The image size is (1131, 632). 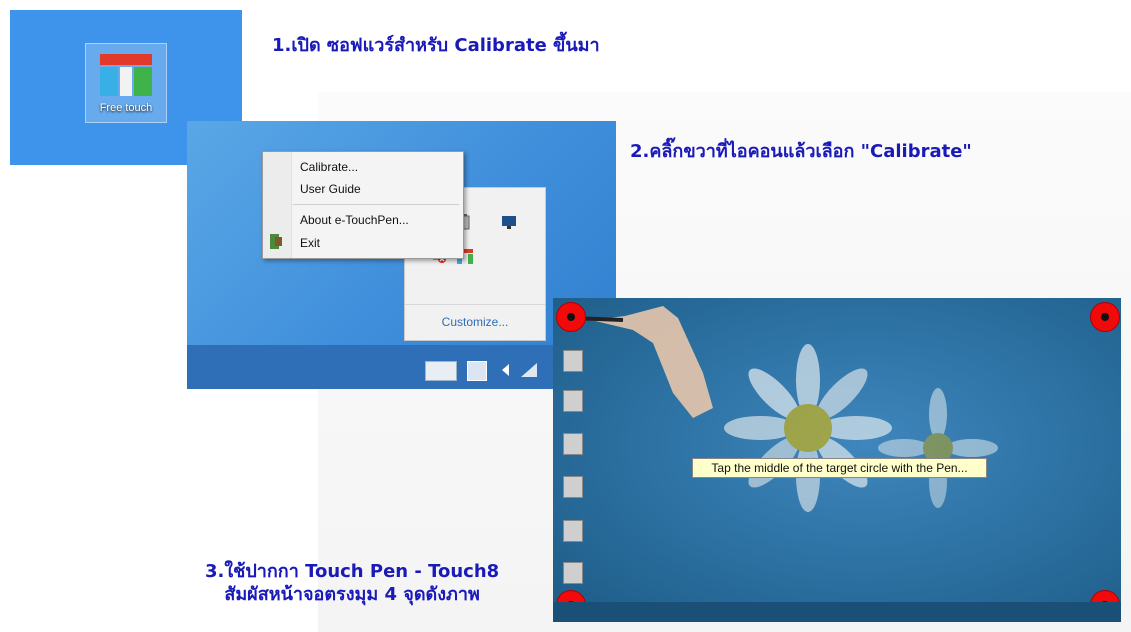 What do you see at coordinates (310, 243) in the screenshot?
I see `menu-item-exit: Exit` at bounding box center [310, 243].